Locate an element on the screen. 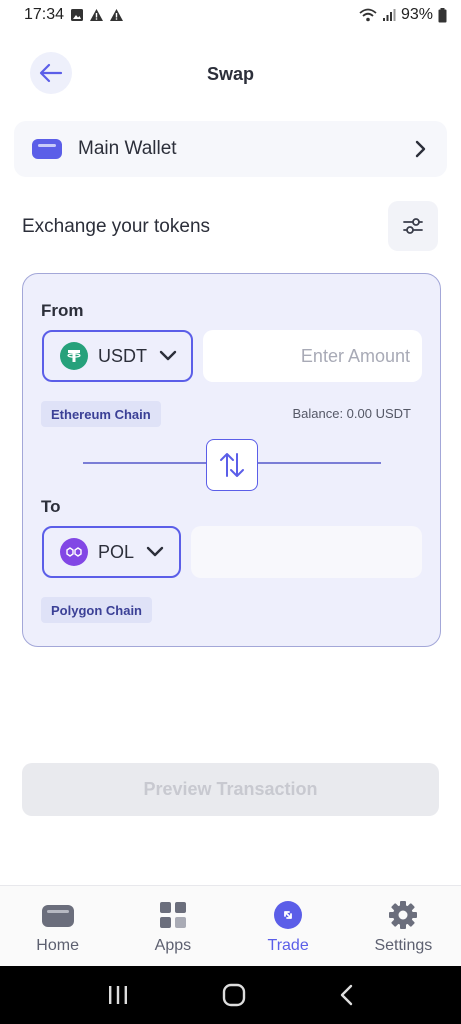  battery-percent: 93% is located at coordinates (416, 14).